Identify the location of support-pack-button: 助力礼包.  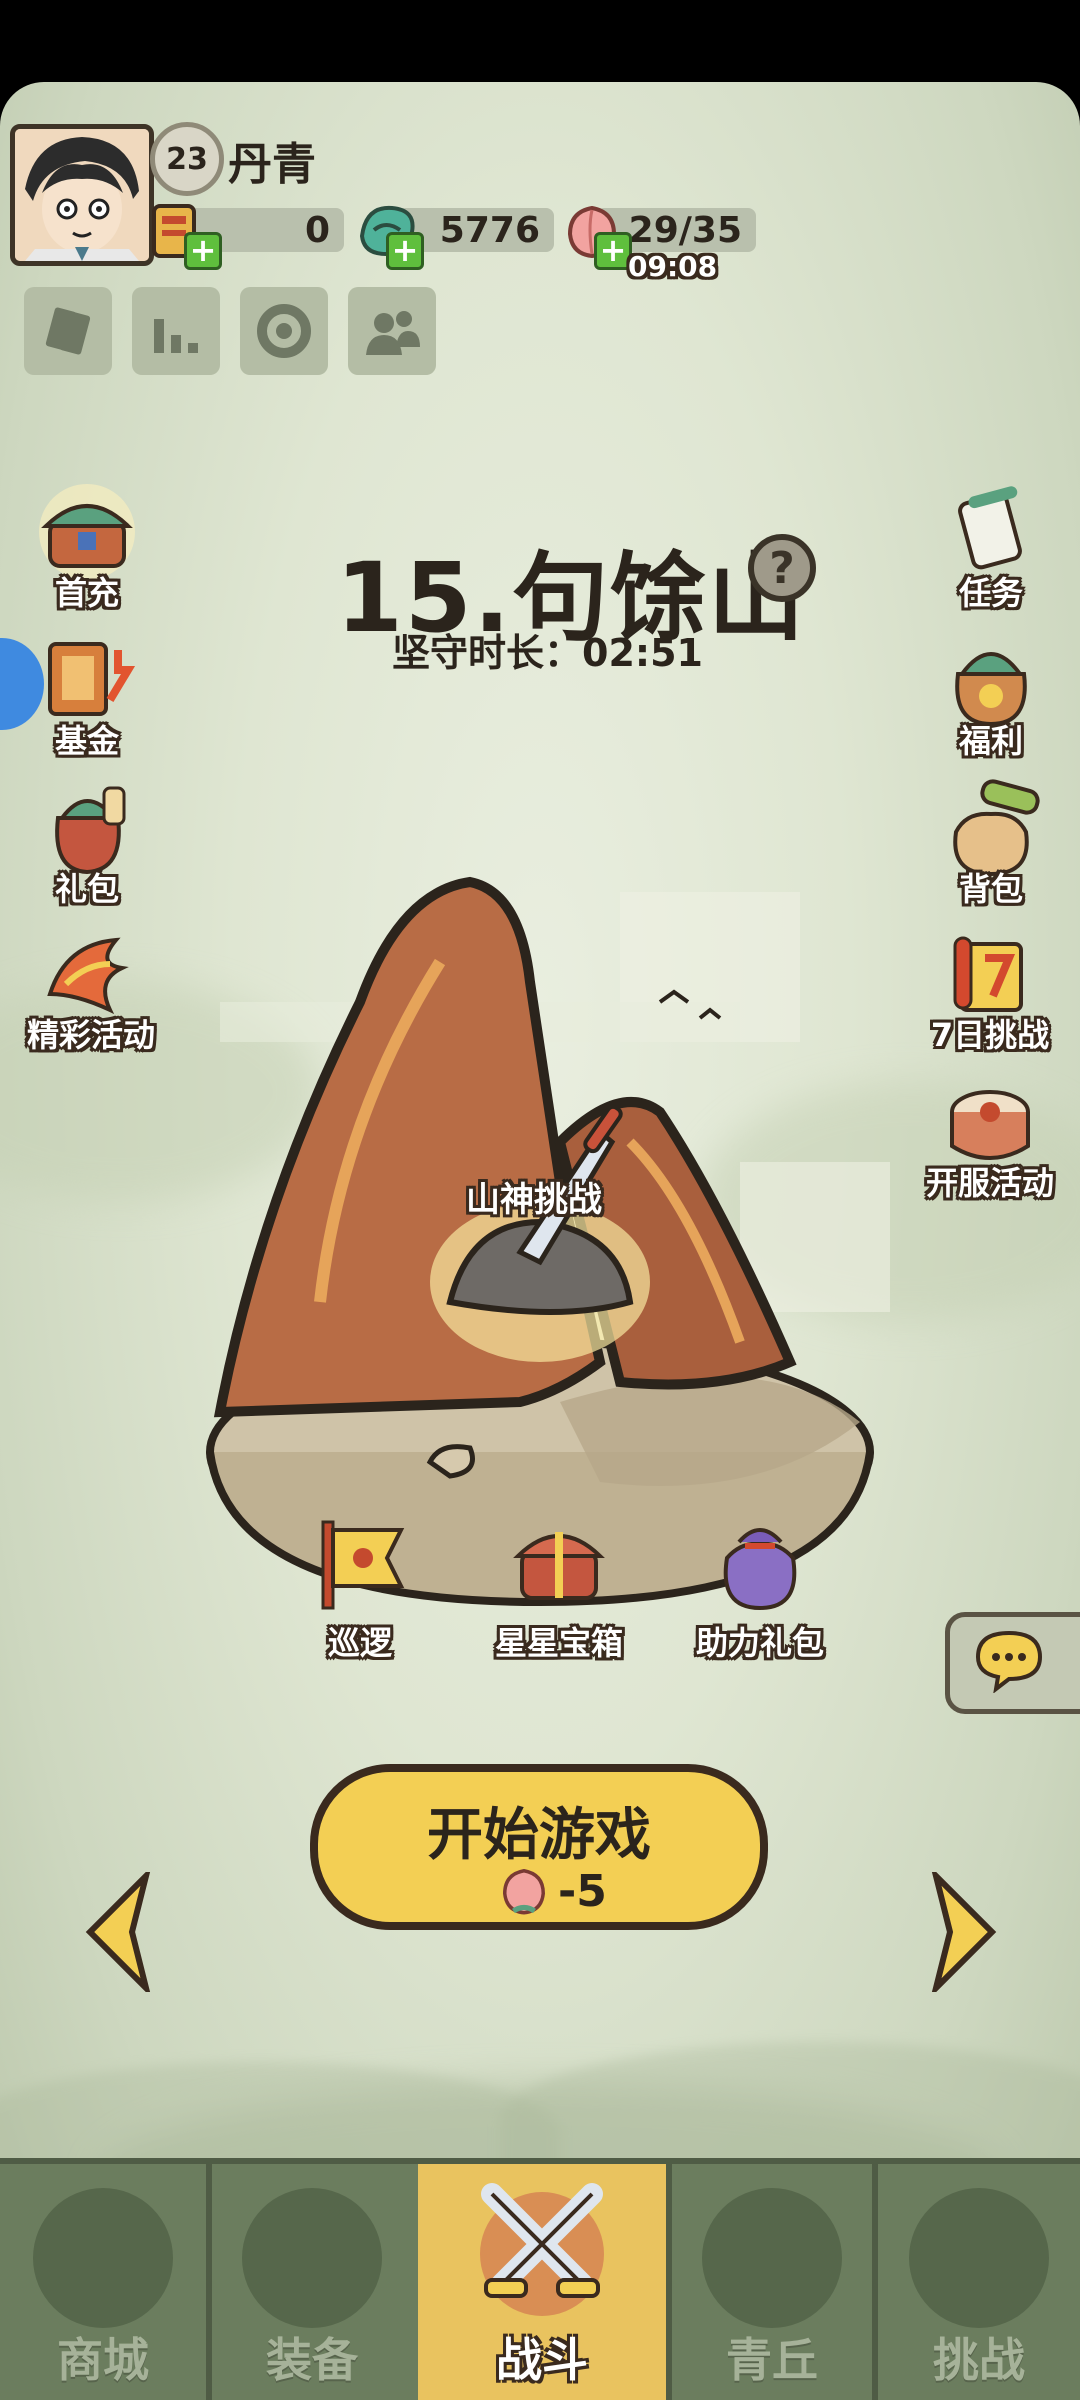
(760, 1587).